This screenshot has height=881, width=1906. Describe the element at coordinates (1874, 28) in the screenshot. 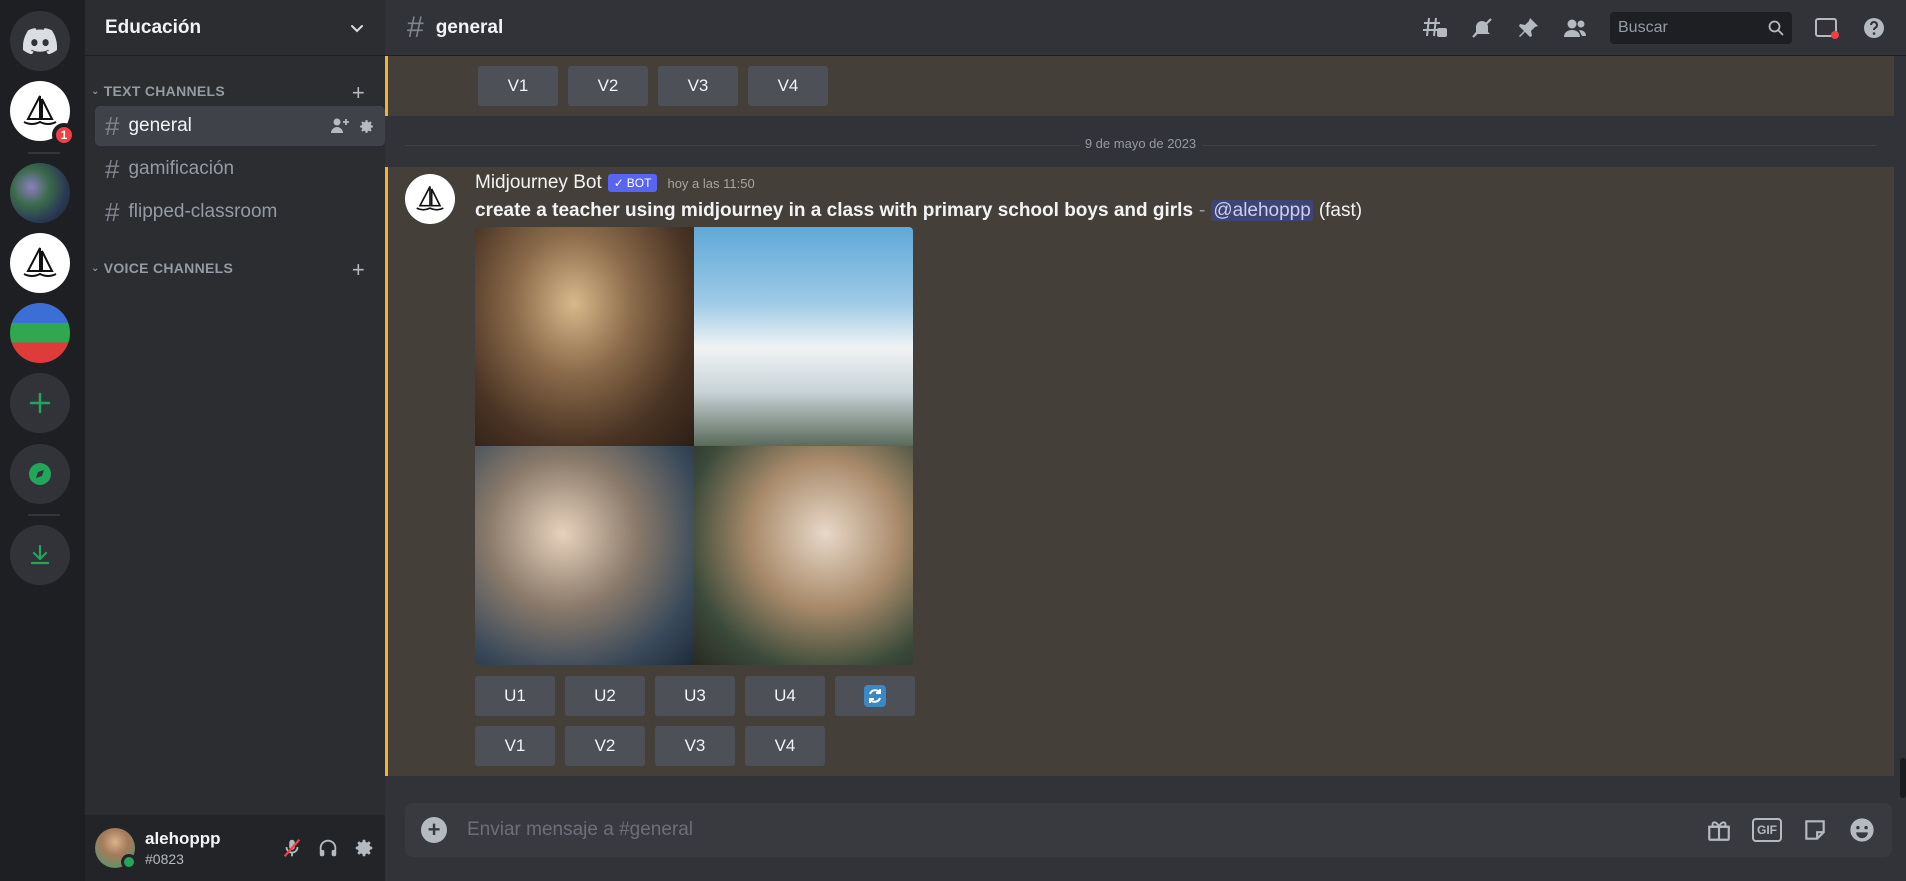

I see `help-icon` at that location.